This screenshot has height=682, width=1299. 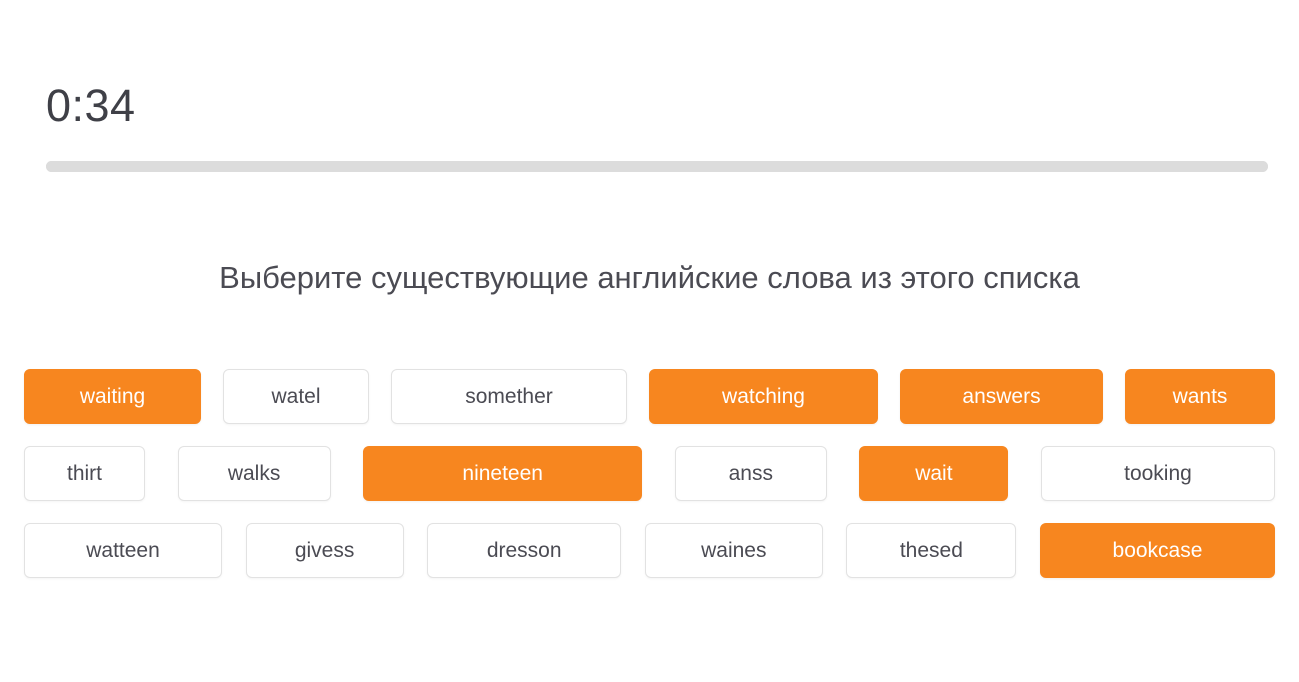 What do you see at coordinates (524, 550) in the screenshot?
I see `word-option-dresson: dresson` at bounding box center [524, 550].